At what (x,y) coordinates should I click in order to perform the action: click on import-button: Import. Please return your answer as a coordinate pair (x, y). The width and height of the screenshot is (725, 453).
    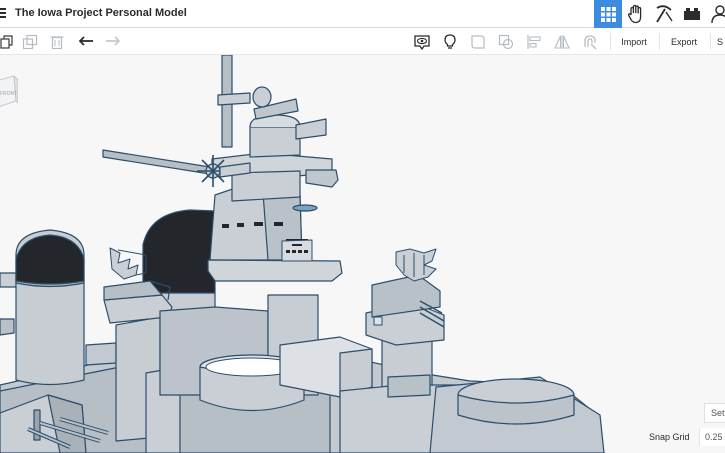
    Looking at the image, I should click on (634, 42).